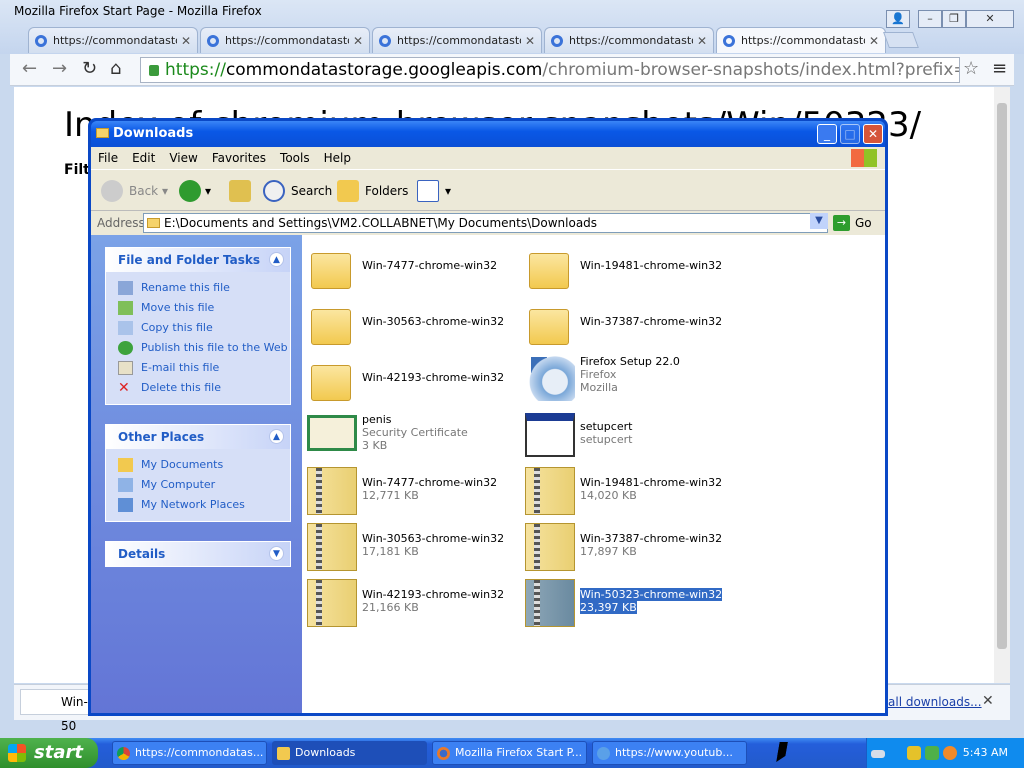 This screenshot has height=768, width=1024. What do you see at coordinates (898, 19) in the screenshot?
I see `profile-icon: 👤` at bounding box center [898, 19].